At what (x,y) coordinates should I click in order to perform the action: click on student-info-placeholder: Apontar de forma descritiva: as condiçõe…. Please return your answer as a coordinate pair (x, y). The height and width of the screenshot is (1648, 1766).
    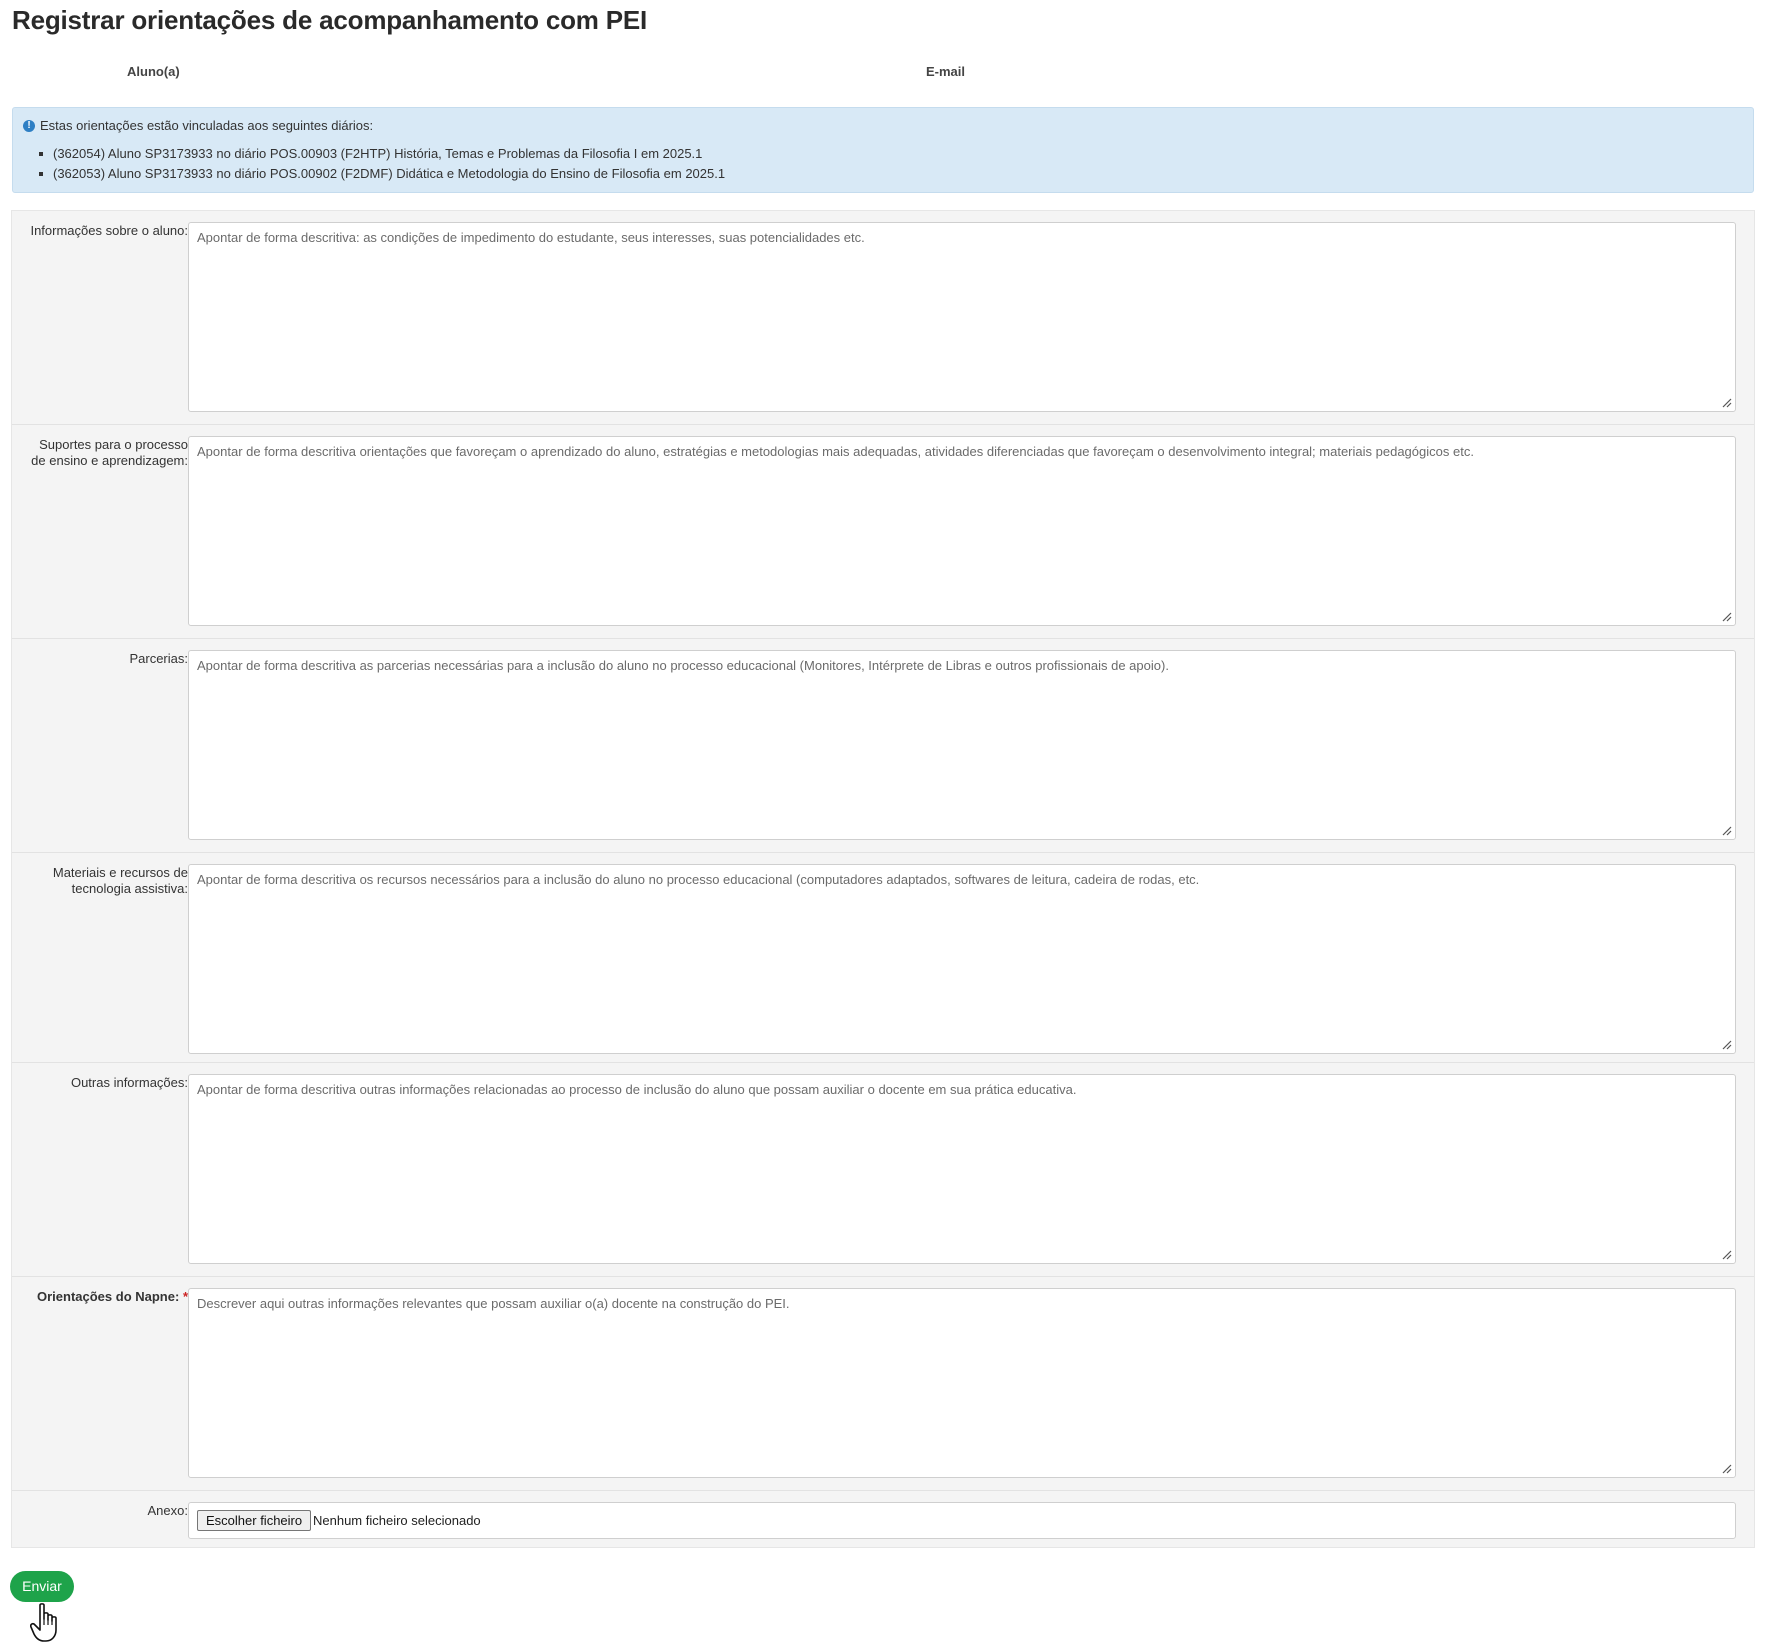
    Looking at the image, I should click on (531, 237).